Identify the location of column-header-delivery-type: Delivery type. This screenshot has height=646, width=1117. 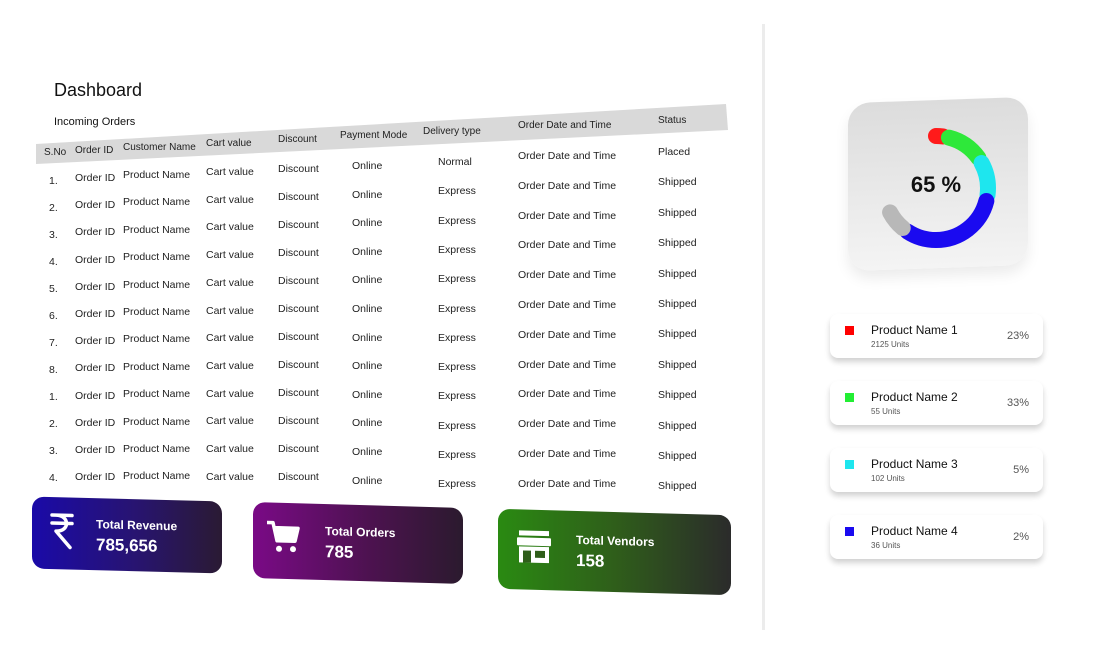
(452, 131).